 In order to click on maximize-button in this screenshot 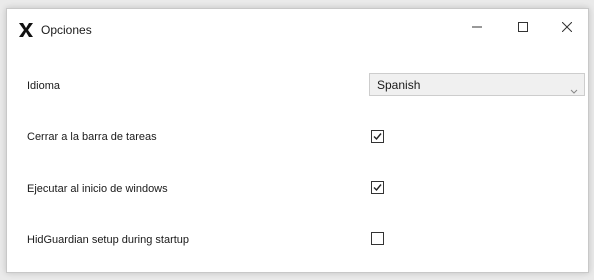, I will do `click(523, 28)`.